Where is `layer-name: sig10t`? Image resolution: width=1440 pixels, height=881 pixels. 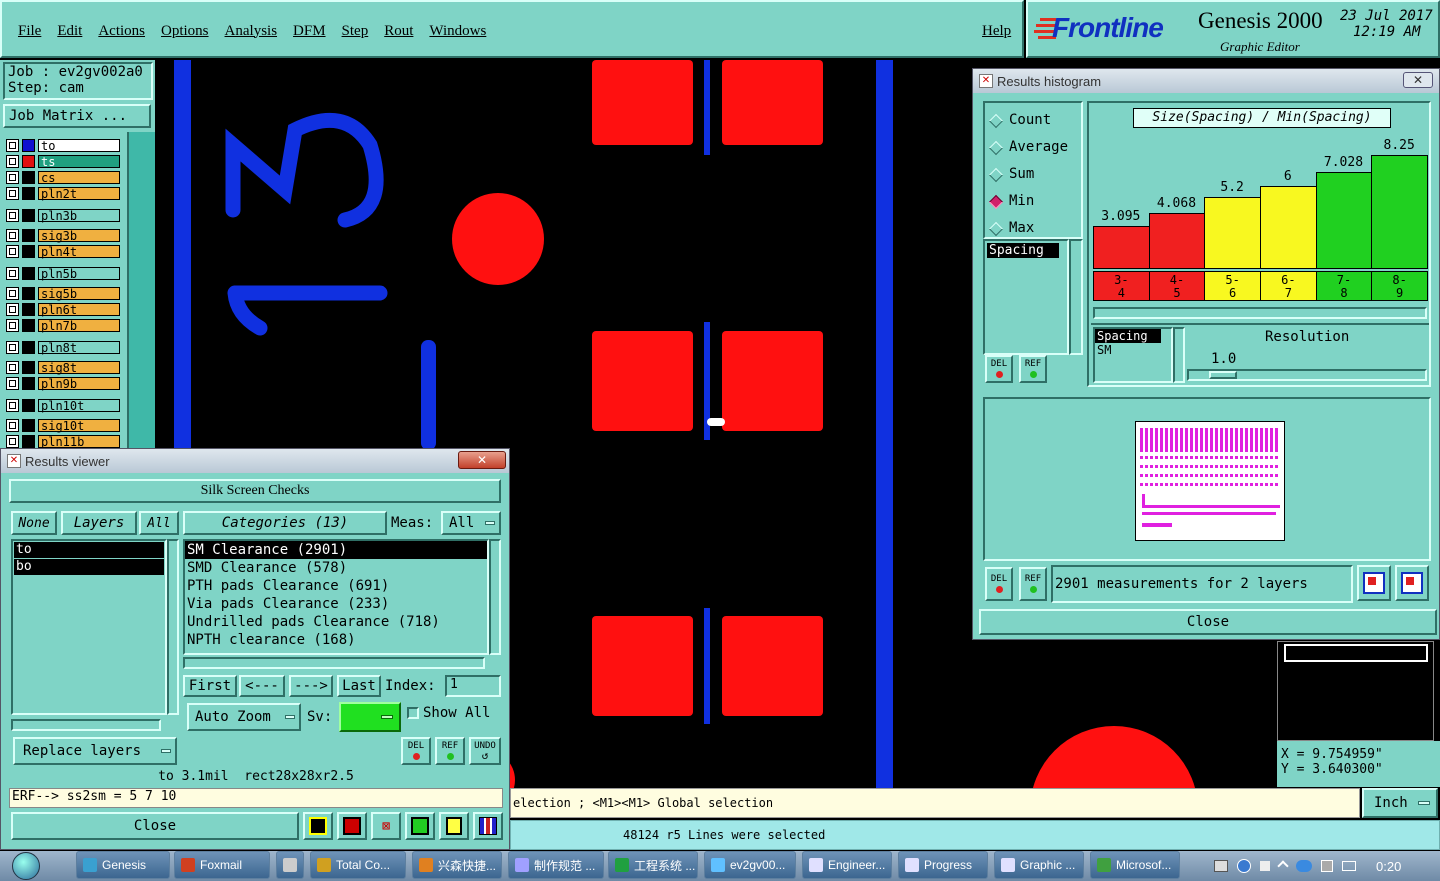 layer-name: sig10t is located at coordinates (79, 425).